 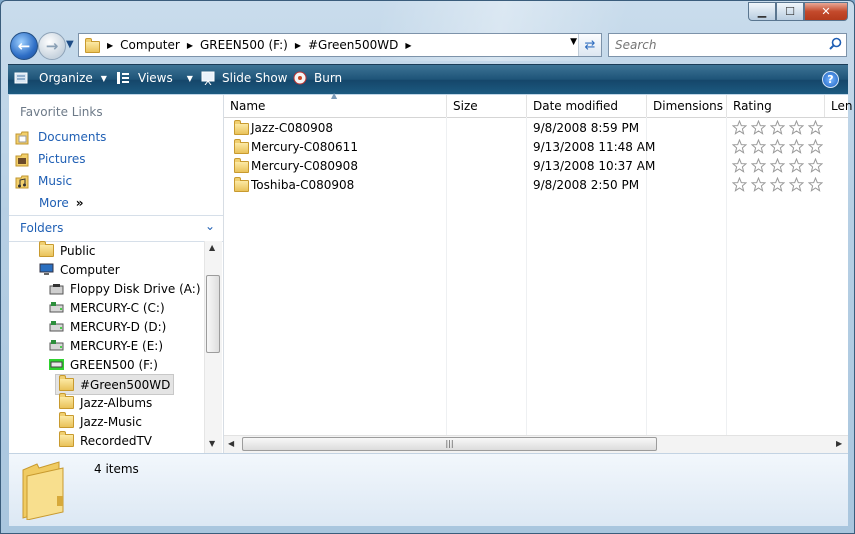 What do you see at coordinates (826, 11) in the screenshot?
I see `close-button: ✕` at bounding box center [826, 11].